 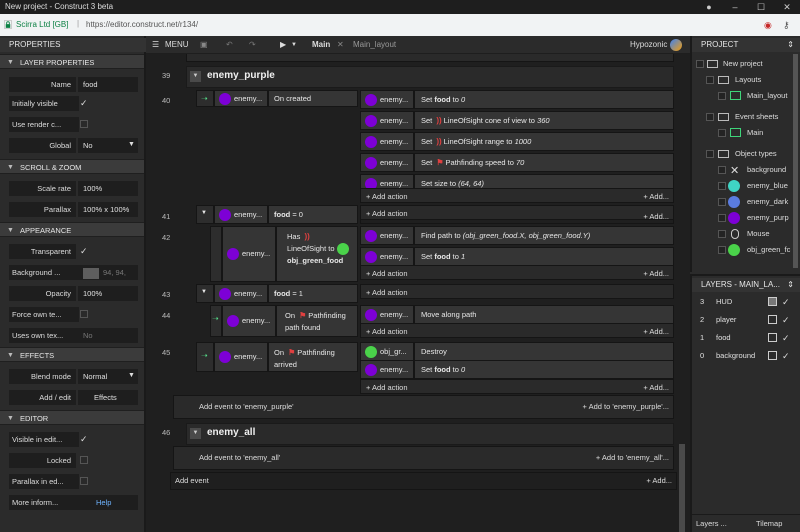 I want to click on section-editor: ▼ EDITOR, so click(x=72, y=417).